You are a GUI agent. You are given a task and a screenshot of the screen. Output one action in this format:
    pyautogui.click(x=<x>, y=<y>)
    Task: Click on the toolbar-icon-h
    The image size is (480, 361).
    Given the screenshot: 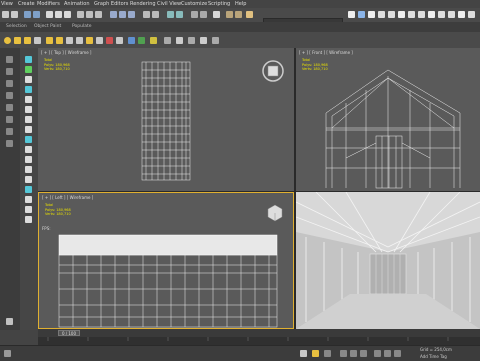 What is the action you would take?
    pyautogui.click(x=421, y=14)
    